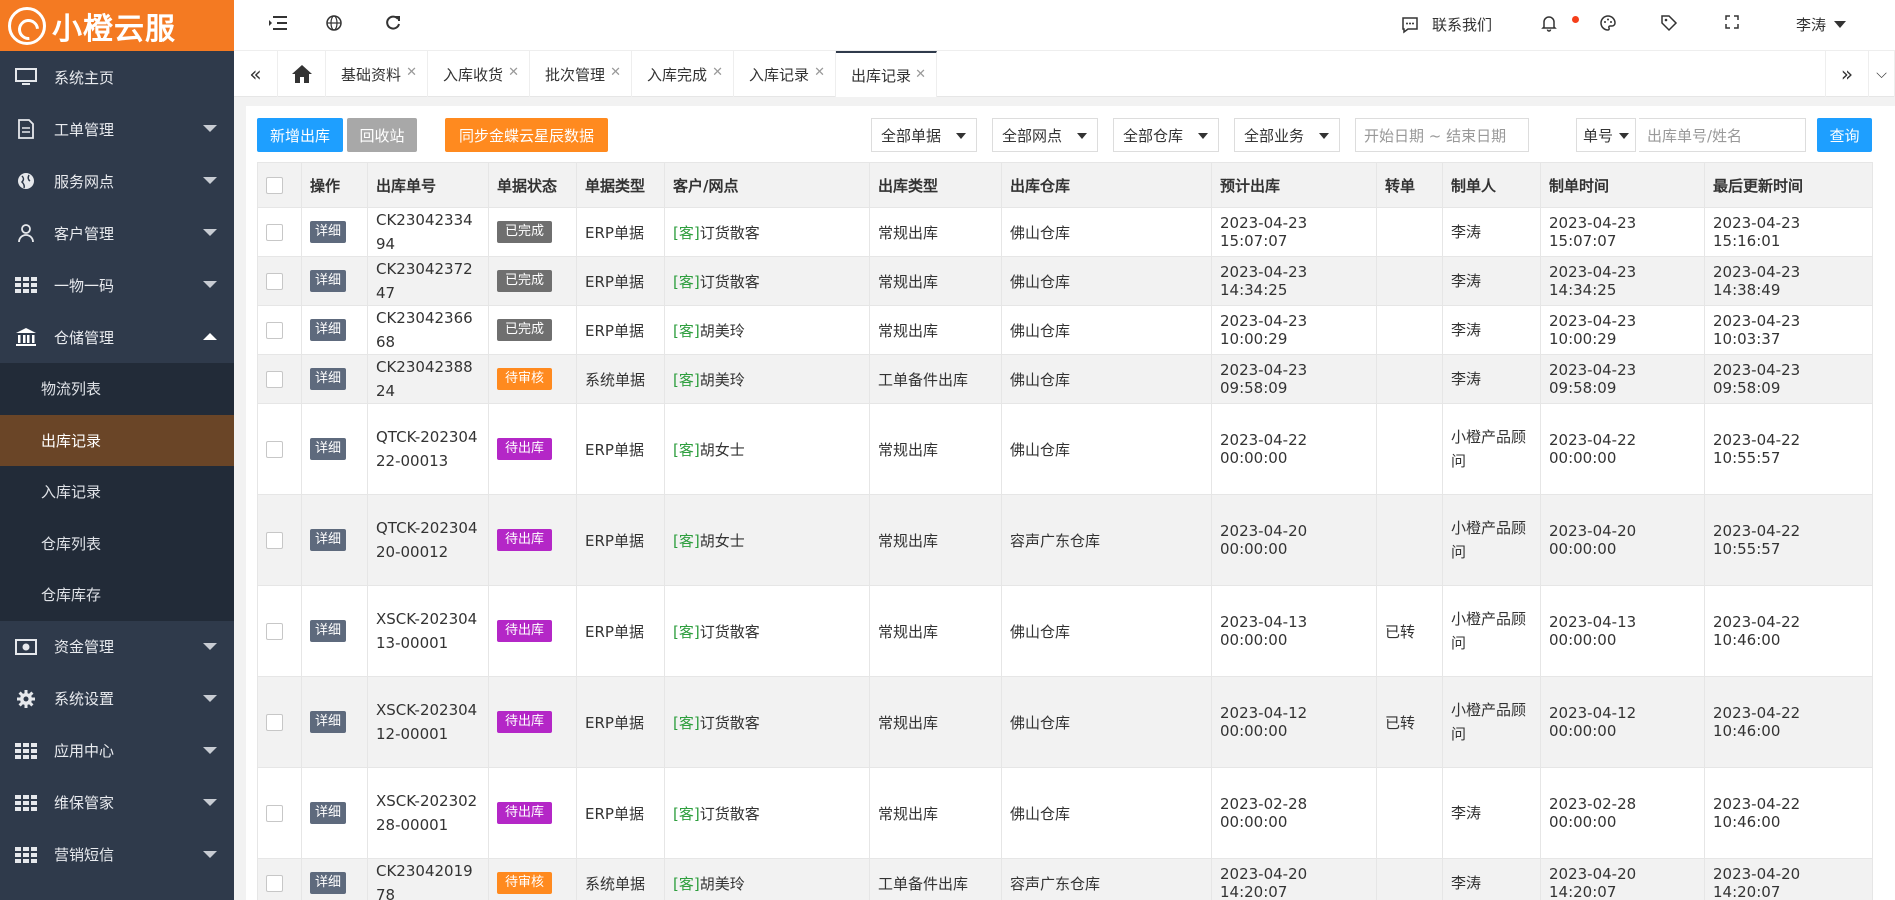 The height and width of the screenshot is (900, 1895). I want to click on status-cell: 待出库, so click(532, 540).